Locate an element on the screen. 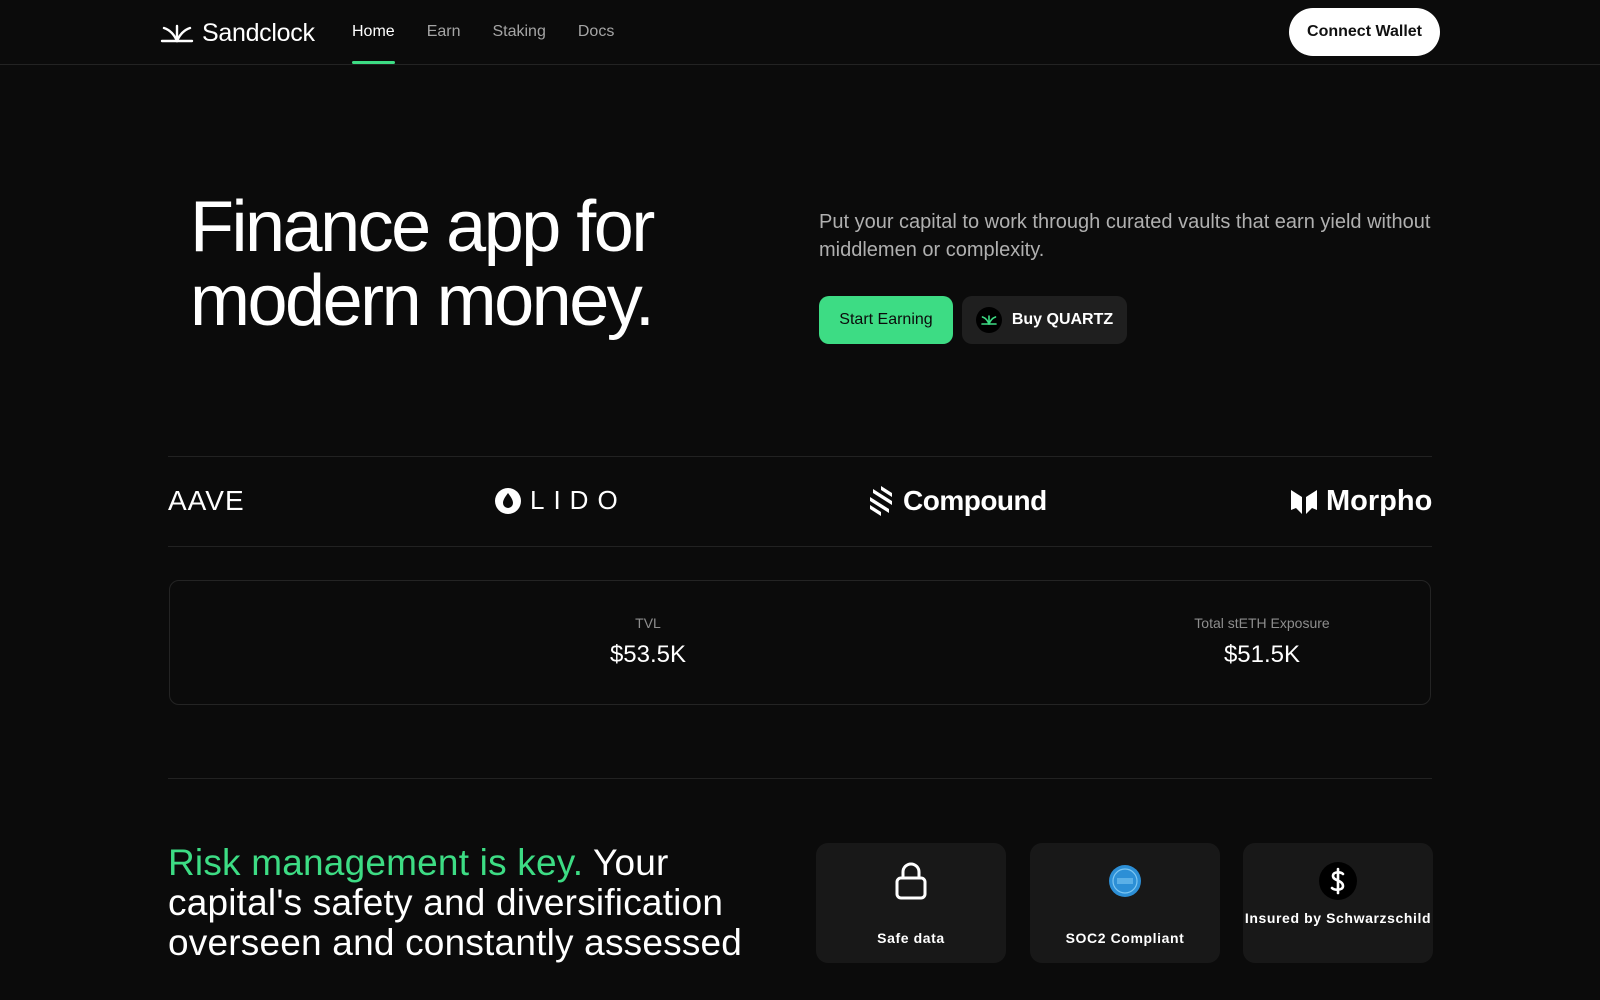  morpho-wordmark: Morpho is located at coordinates (1379, 501).